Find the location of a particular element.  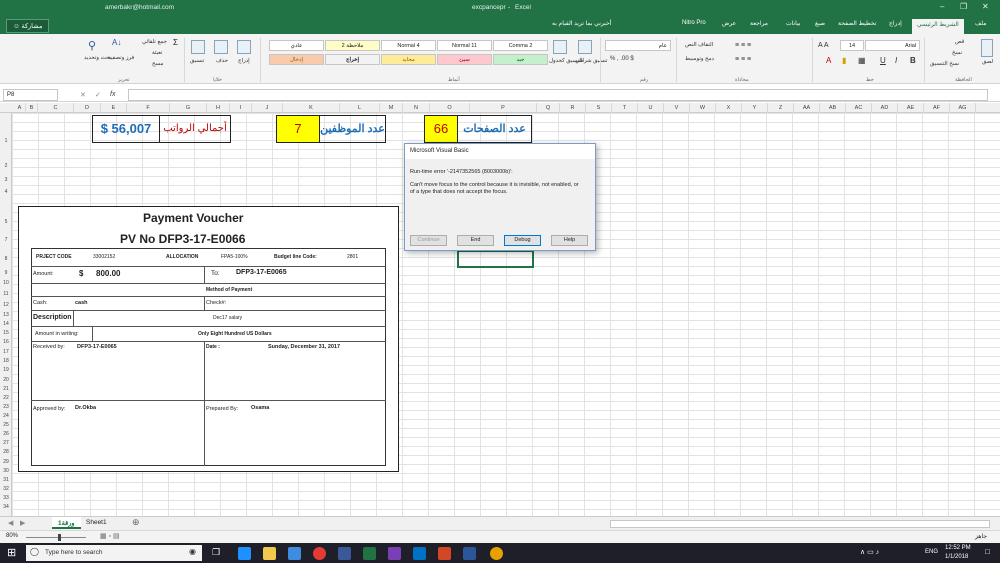

column-header: X is located at coordinates (729, 108).